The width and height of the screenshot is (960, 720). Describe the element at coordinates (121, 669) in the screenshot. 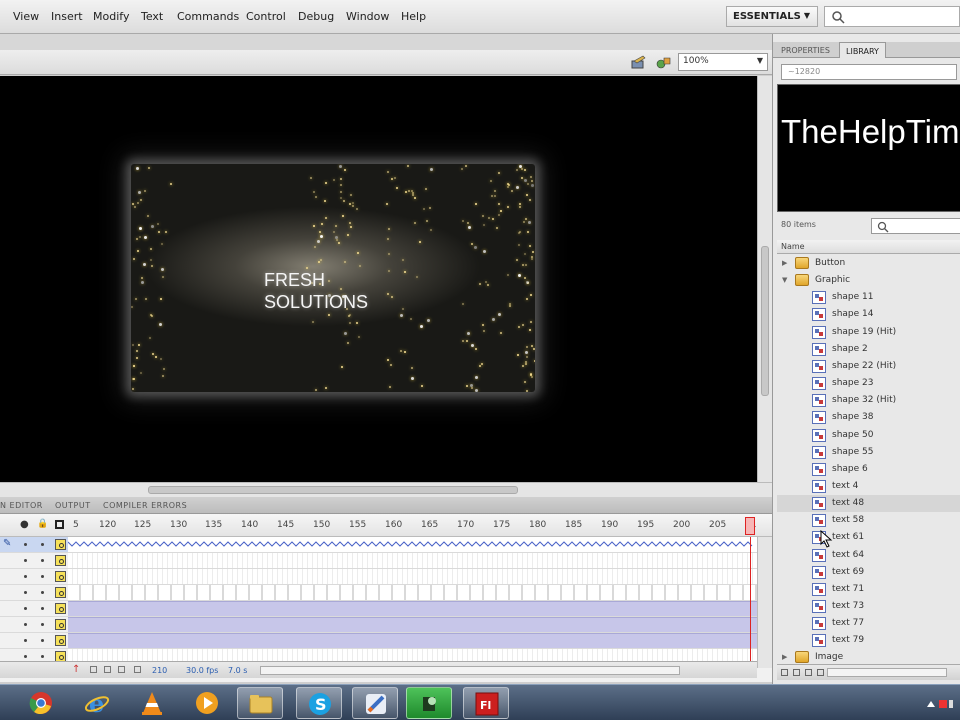

I see `edit-multiple-frames-icon` at that location.